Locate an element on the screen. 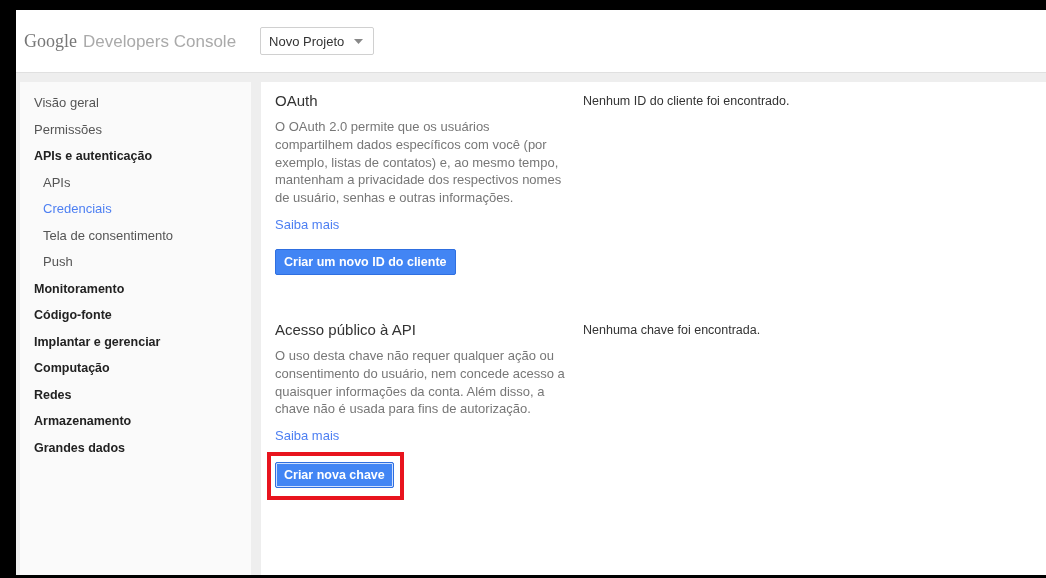  sidebar-item: Grandes dados is located at coordinates (142, 447).